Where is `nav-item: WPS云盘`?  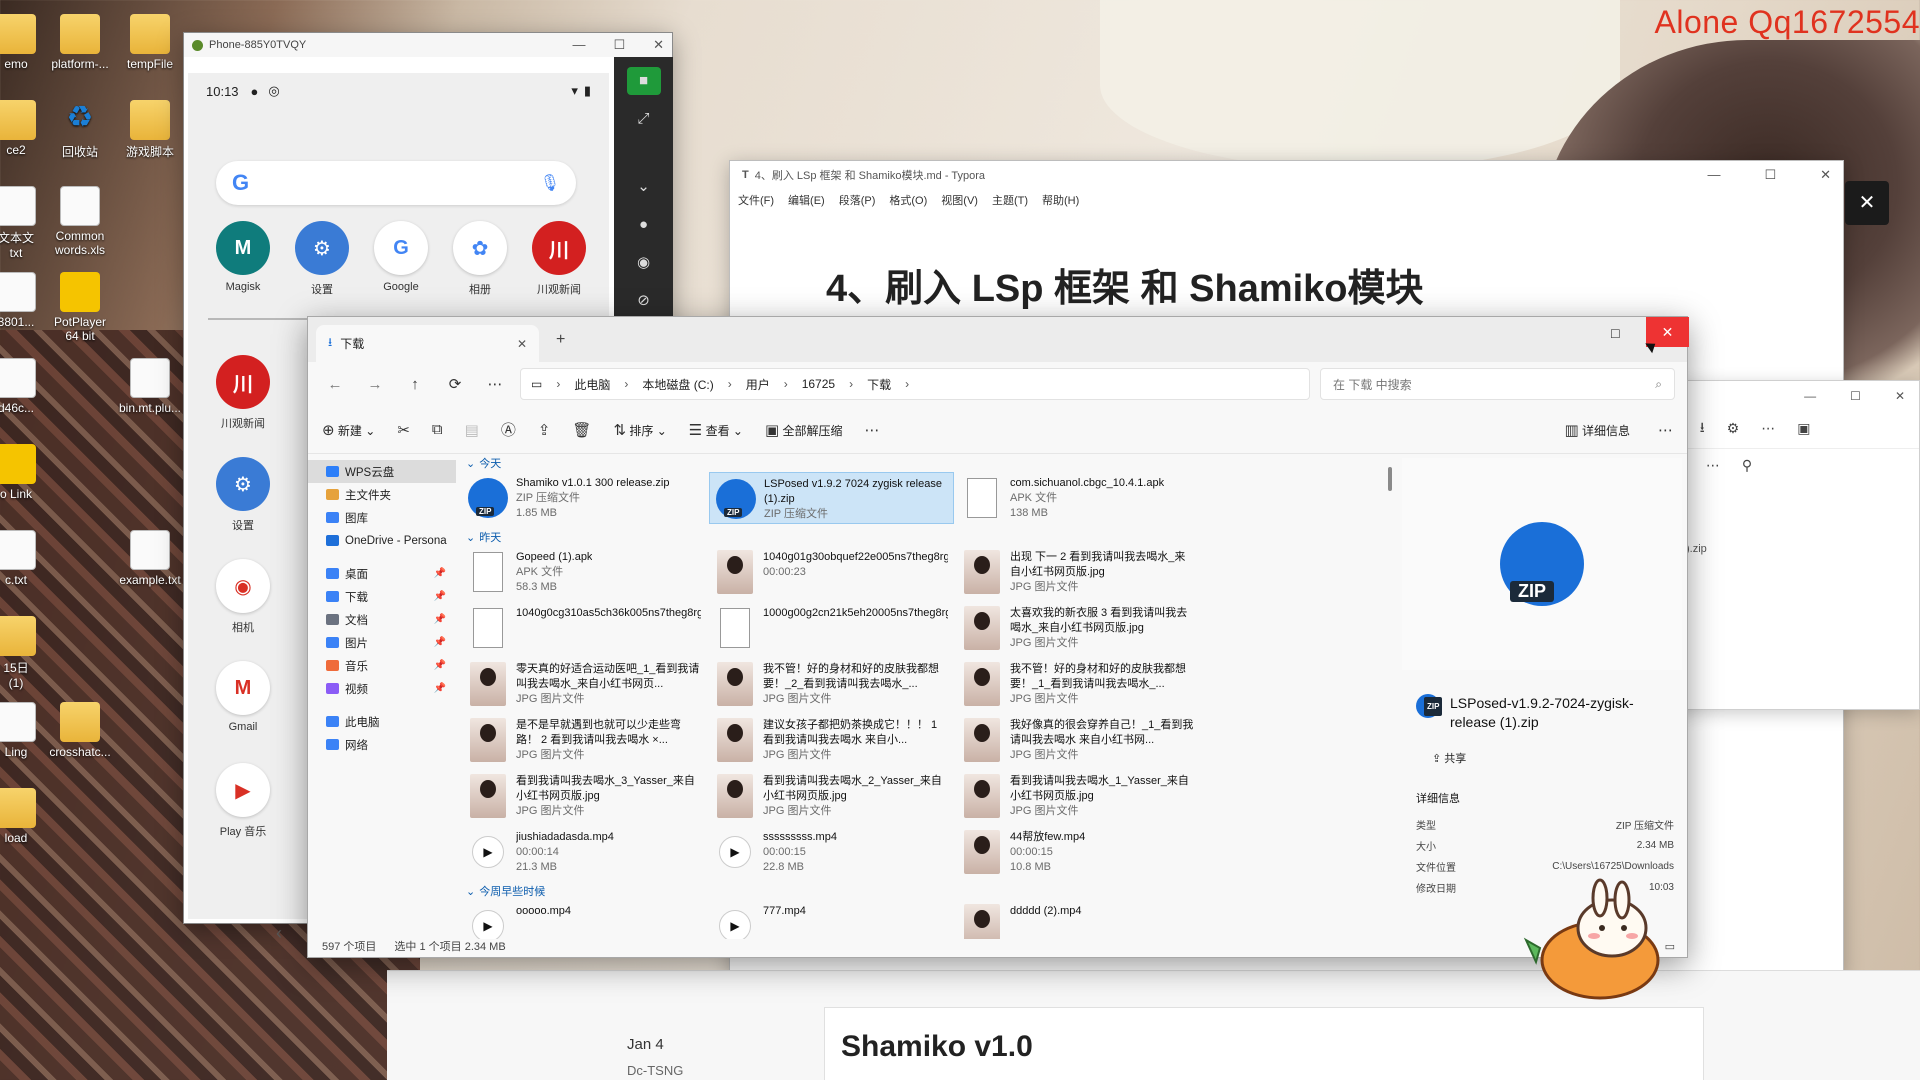 nav-item: WPS云盘 is located at coordinates (382, 471).